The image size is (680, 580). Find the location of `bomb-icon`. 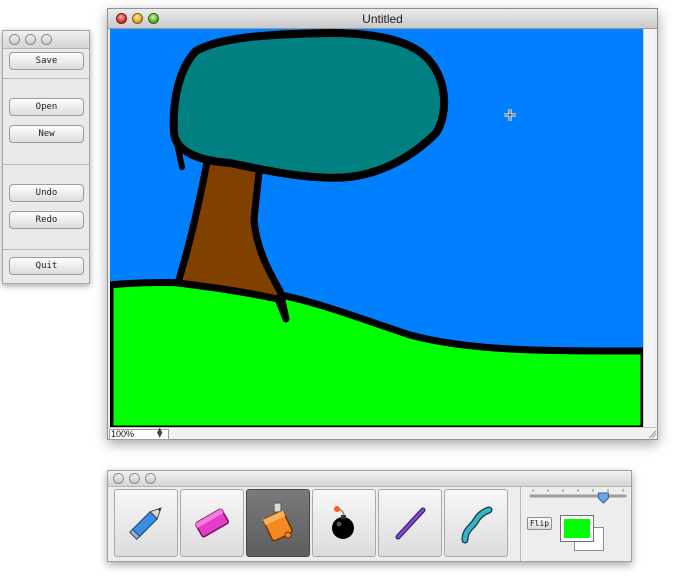

bomb-icon is located at coordinates (343, 522).